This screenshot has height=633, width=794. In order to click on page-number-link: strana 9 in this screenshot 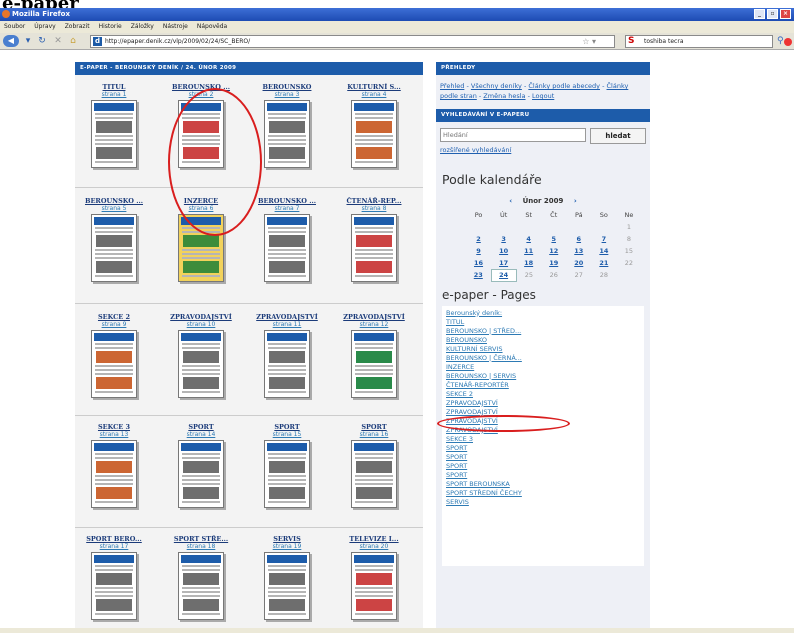, I will do `click(114, 324)`.